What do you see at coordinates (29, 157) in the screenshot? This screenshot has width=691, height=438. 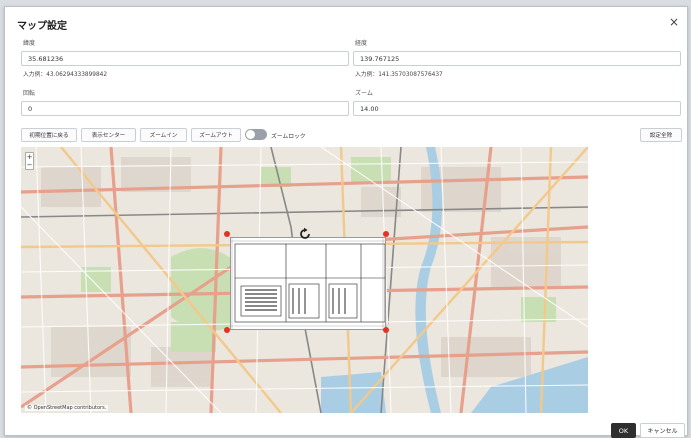 I see `zoom-plus-icon: +` at bounding box center [29, 157].